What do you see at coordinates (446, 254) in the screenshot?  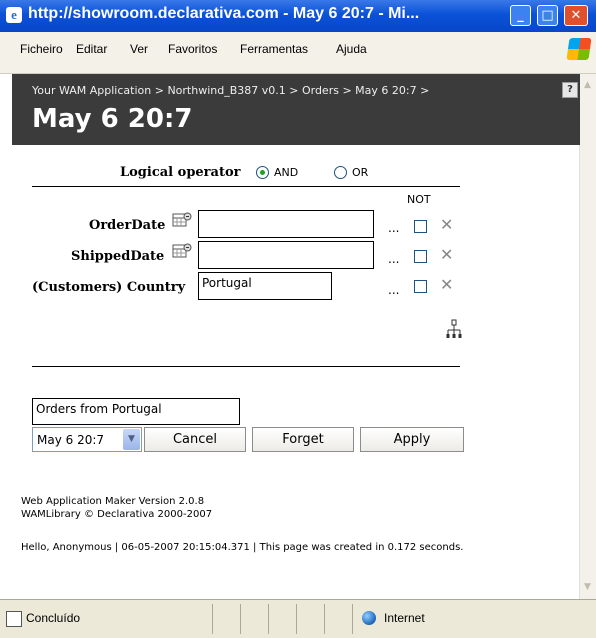 I see `shippeddate-remove-button: ✕` at bounding box center [446, 254].